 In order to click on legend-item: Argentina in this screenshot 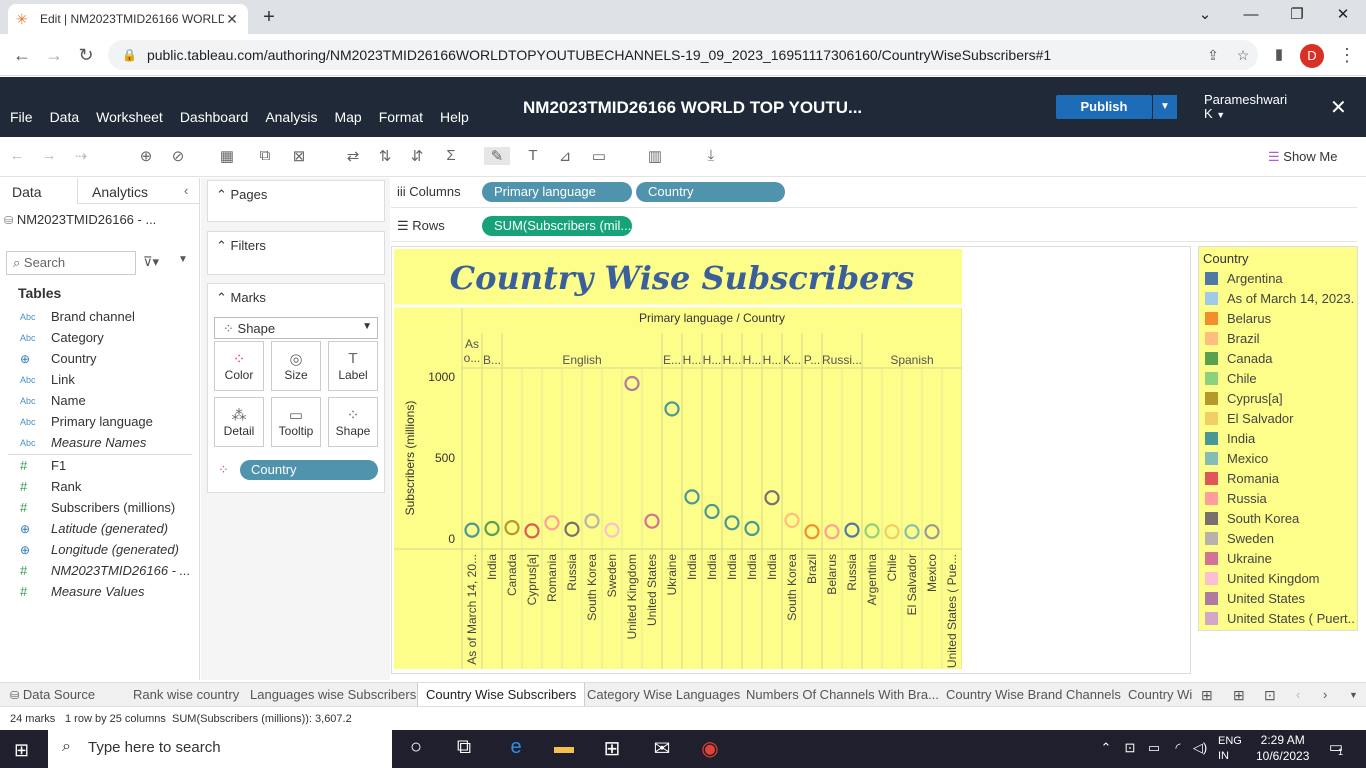, I will do `click(1280, 278)`.